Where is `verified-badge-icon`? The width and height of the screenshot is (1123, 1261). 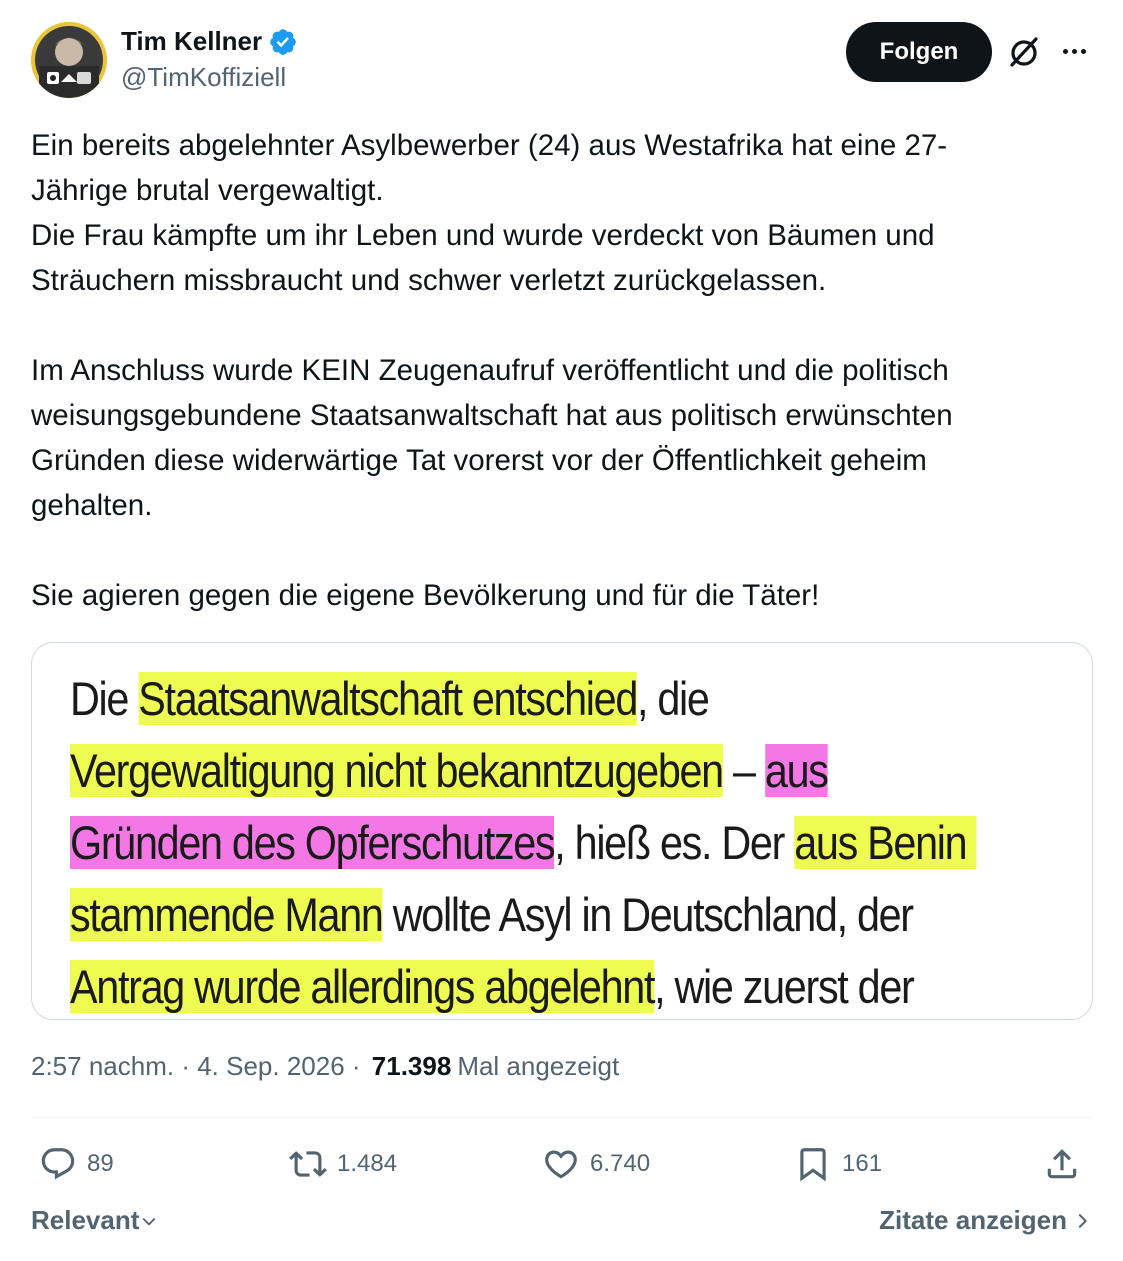 verified-badge-icon is located at coordinates (283, 41).